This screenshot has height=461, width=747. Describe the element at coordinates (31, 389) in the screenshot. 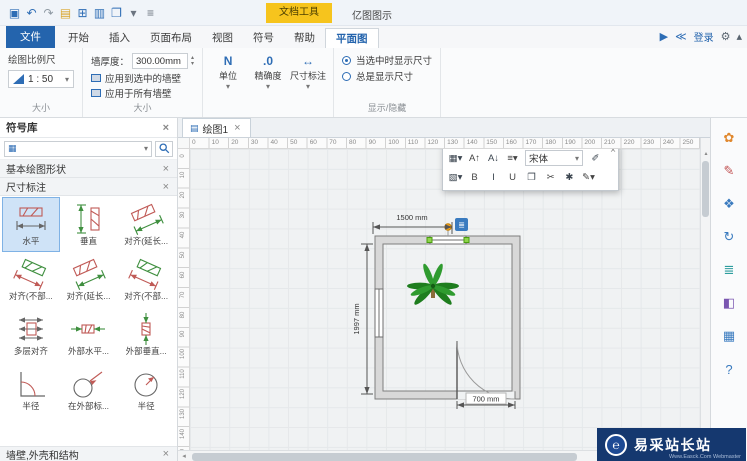

I see `symbol-item-9: 半径` at that location.